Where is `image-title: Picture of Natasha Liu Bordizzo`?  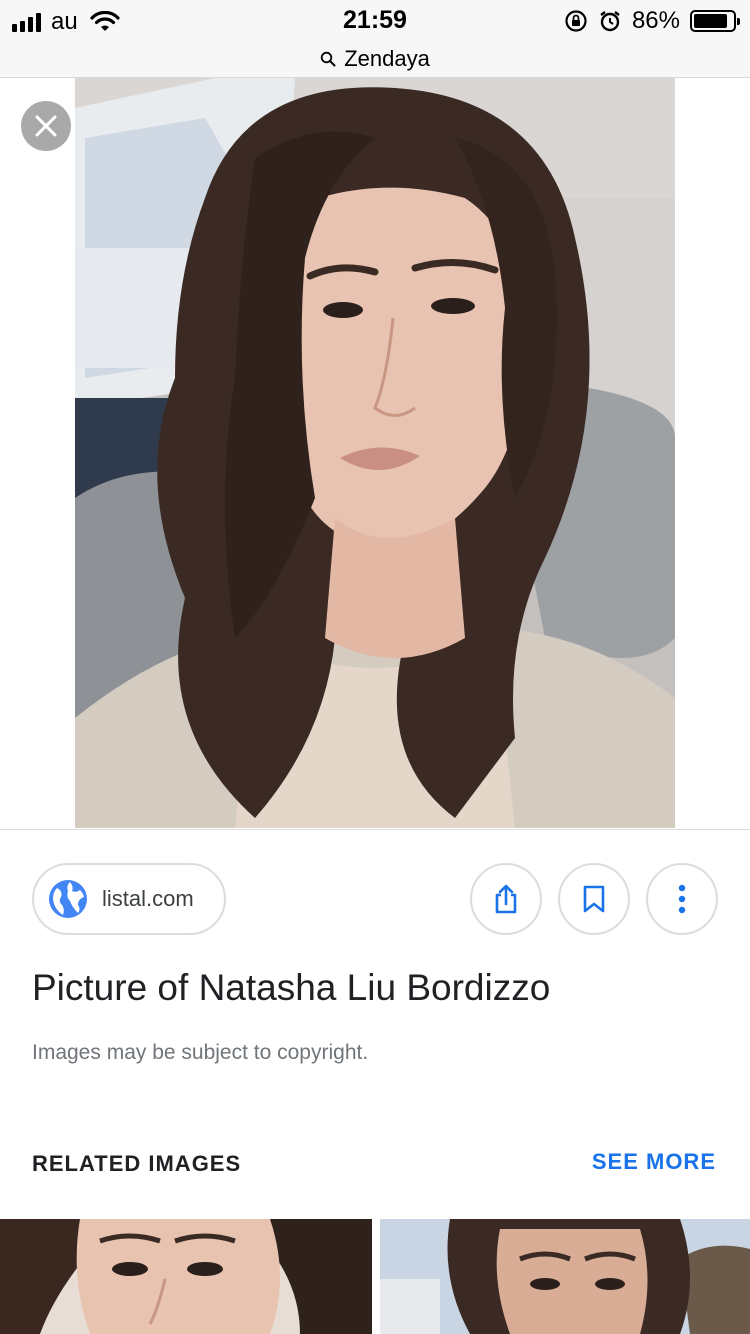
image-title: Picture of Natasha Liu Bordizzo is located at coordinates (291, 988).